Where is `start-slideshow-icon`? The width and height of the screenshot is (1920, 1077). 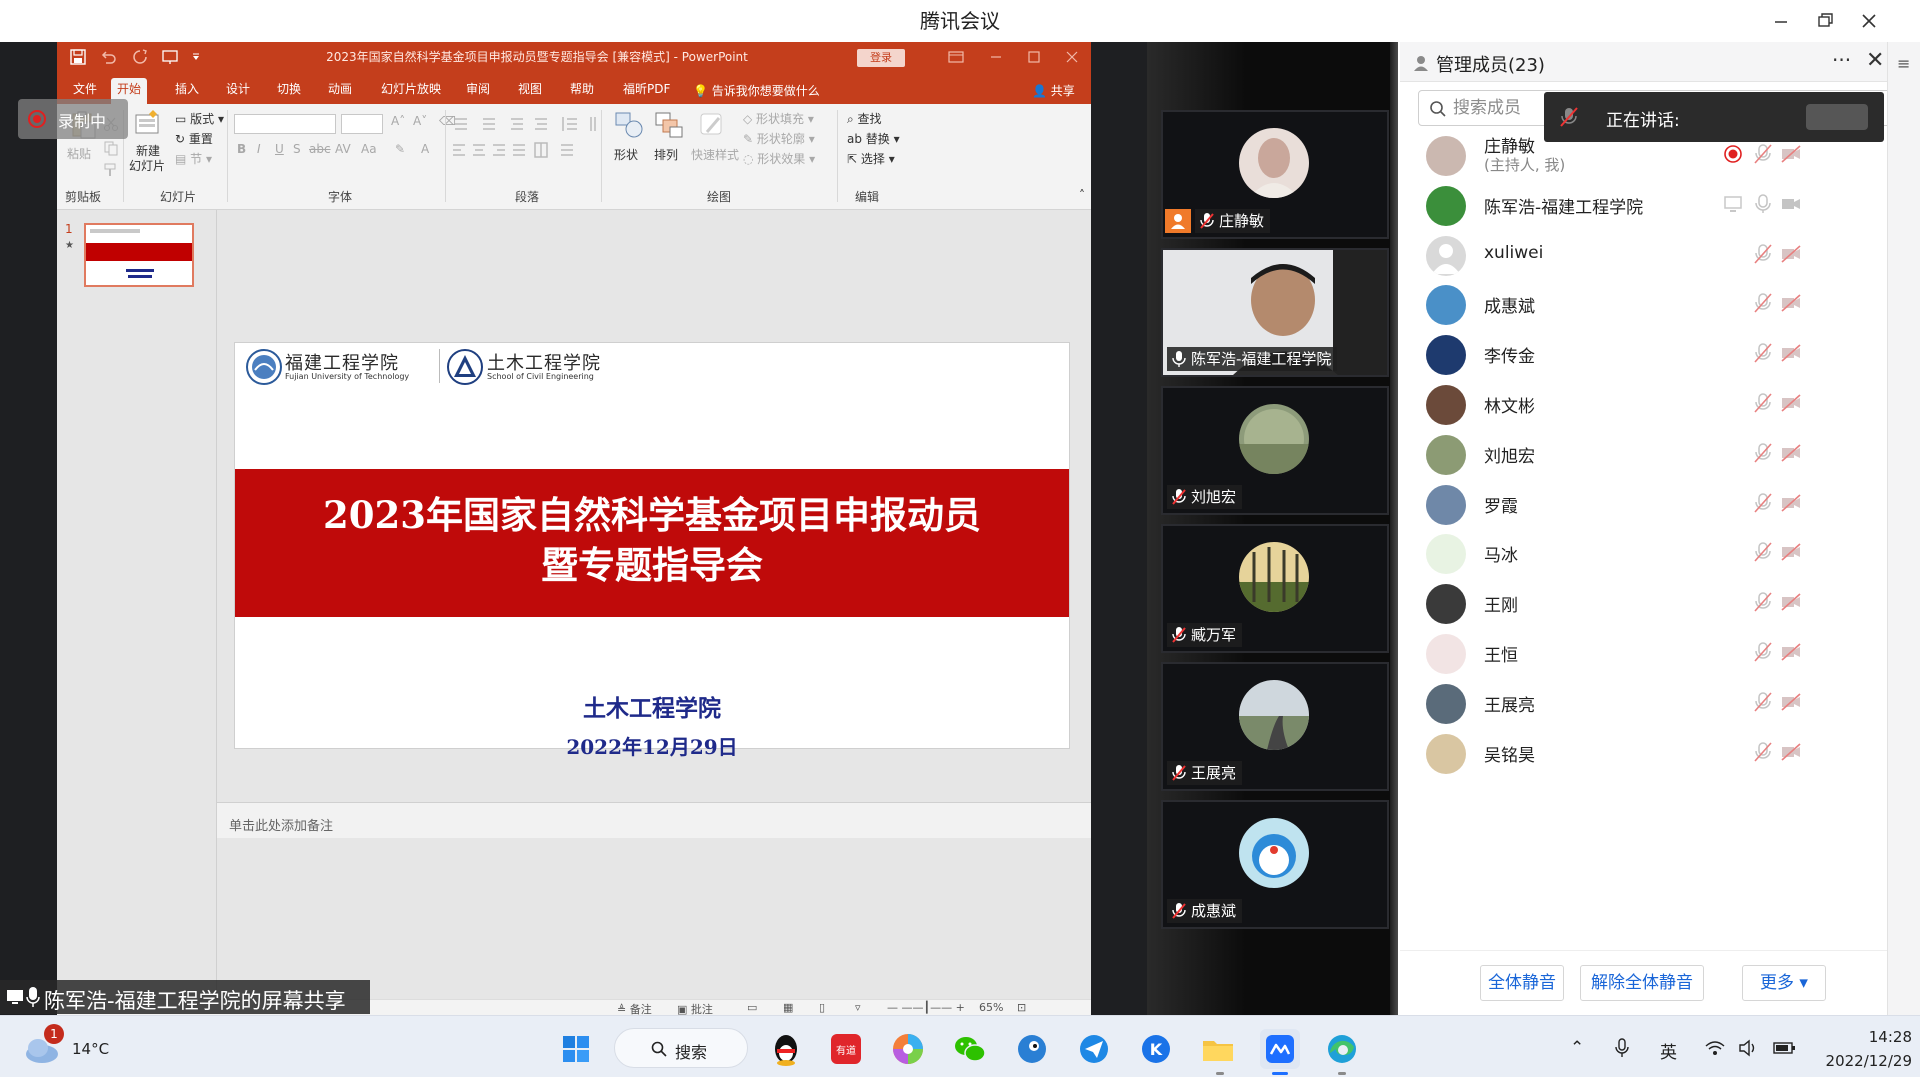
start-slideshow-icon is located at coordinates (170, 57).